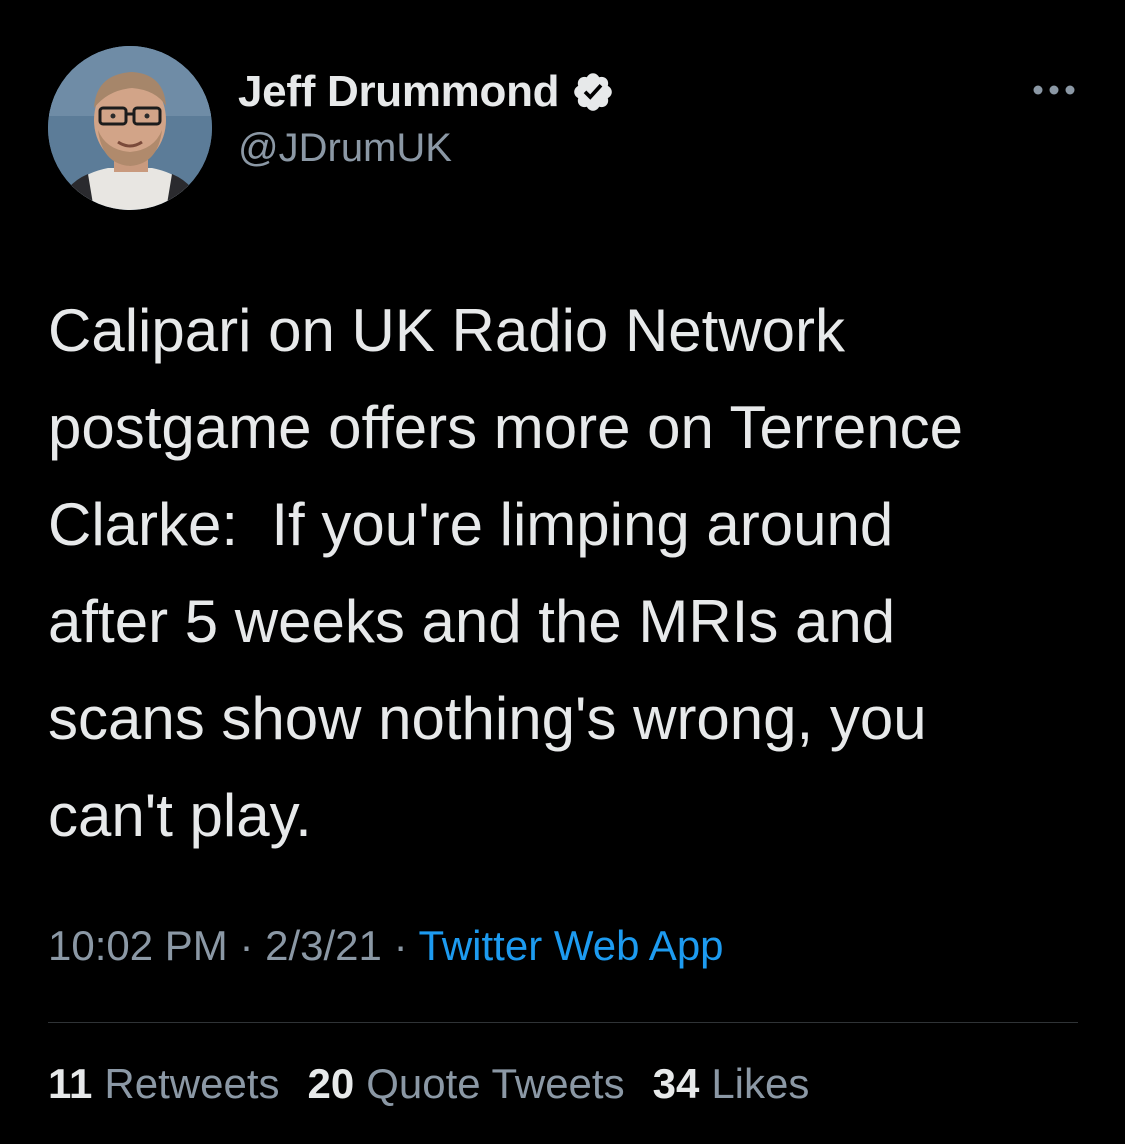  Describe the element at coordinates (323, 945) in the screenshot. I see `tweet-date: 2/3/21` at that location.